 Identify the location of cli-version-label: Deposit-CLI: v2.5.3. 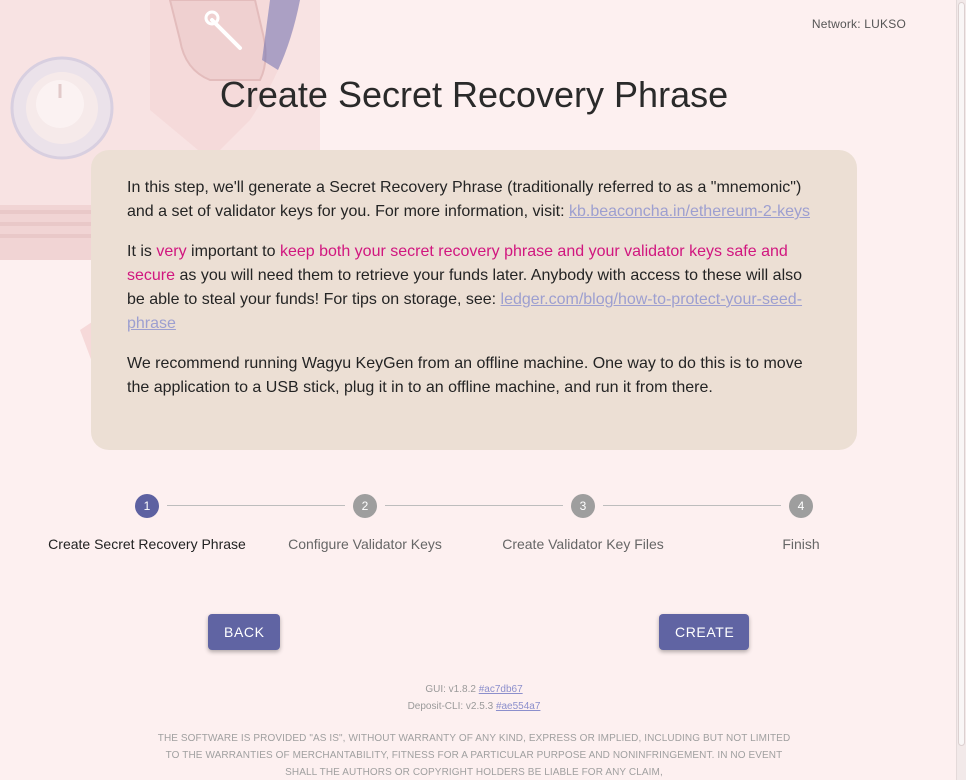
(451, 706).